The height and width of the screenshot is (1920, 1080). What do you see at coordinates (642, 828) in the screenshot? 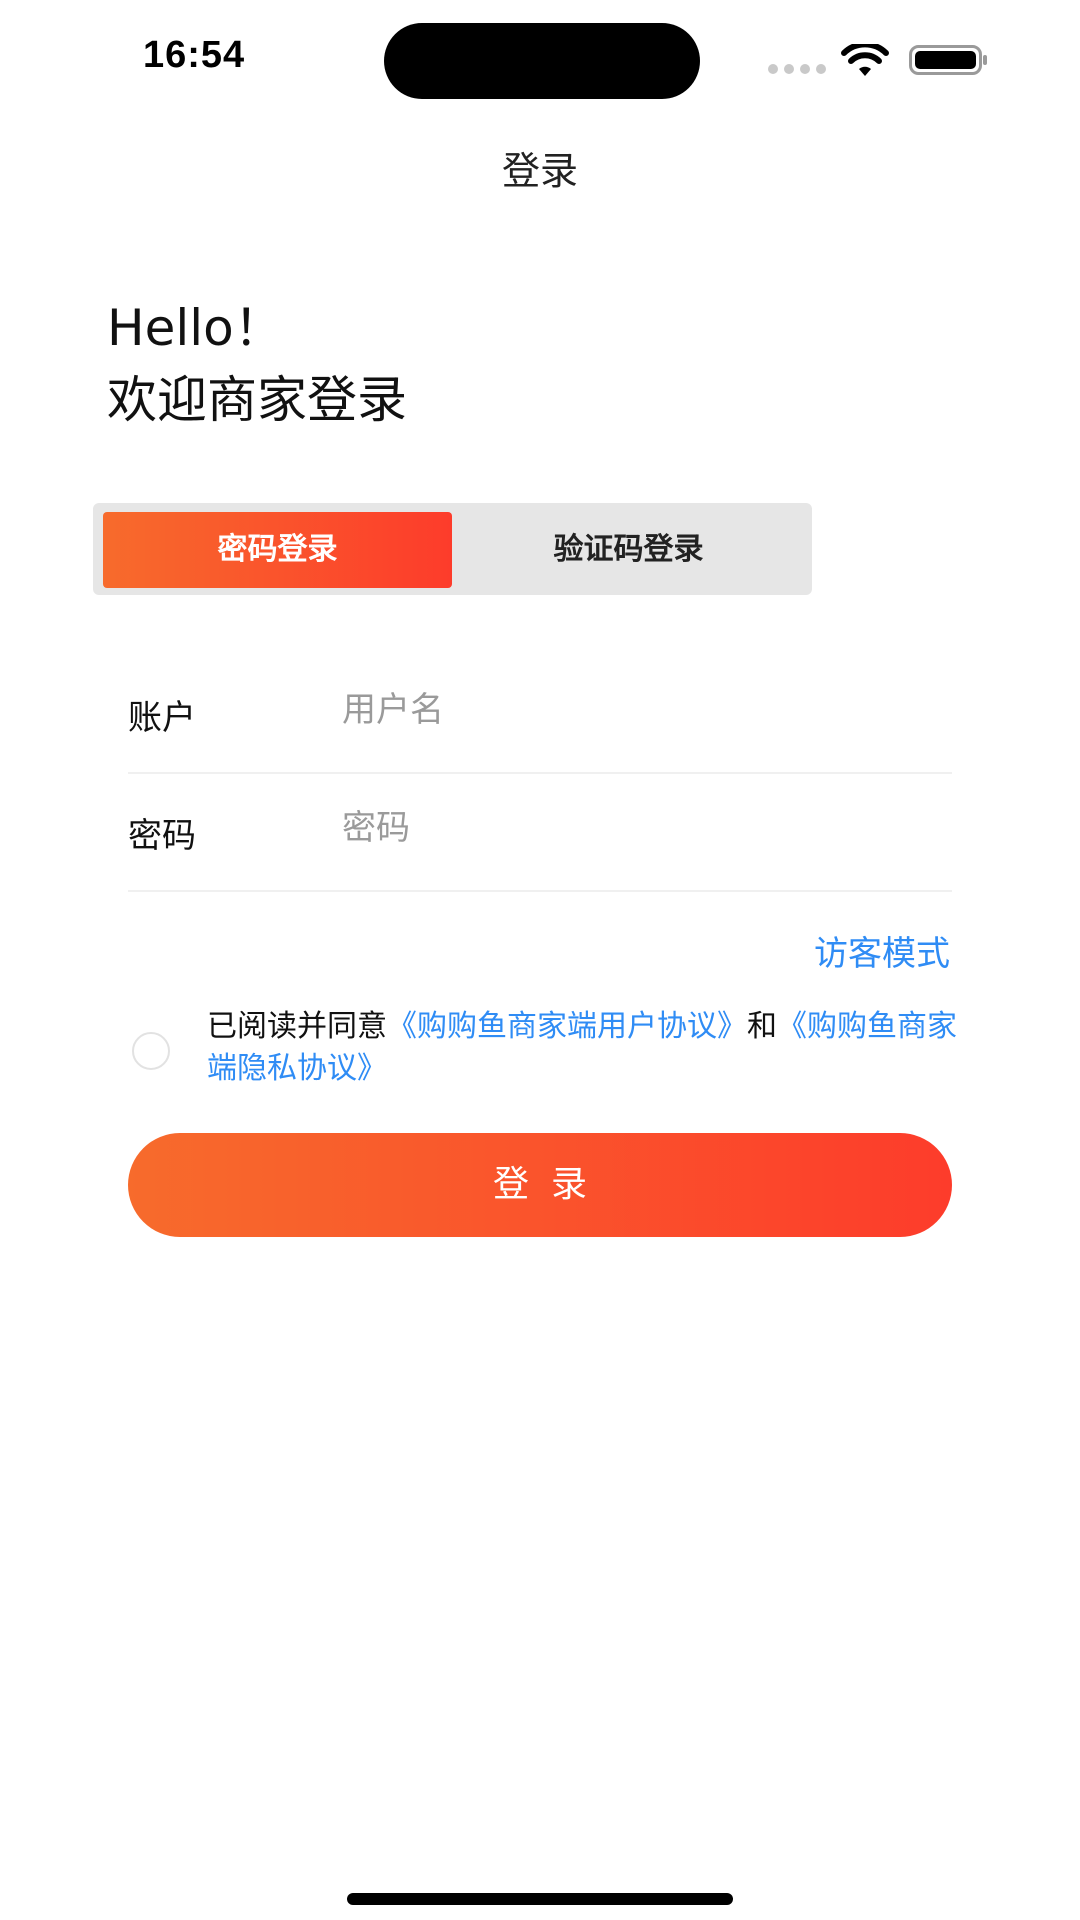
I see `password-input` at bounding box center [642, 828].